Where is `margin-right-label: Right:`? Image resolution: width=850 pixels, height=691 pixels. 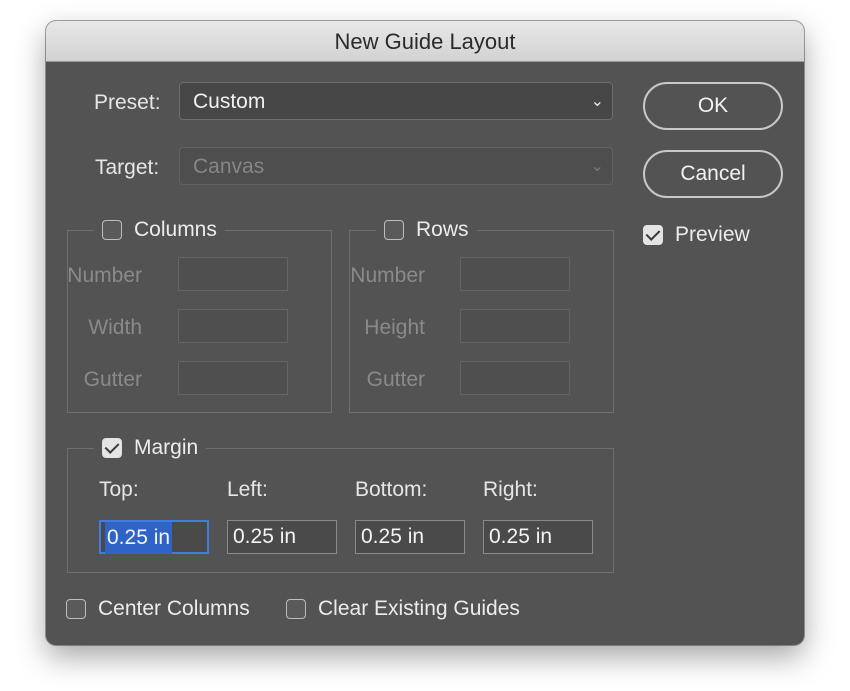
margin-right-label: Right: is located at coordinates (510, 489).